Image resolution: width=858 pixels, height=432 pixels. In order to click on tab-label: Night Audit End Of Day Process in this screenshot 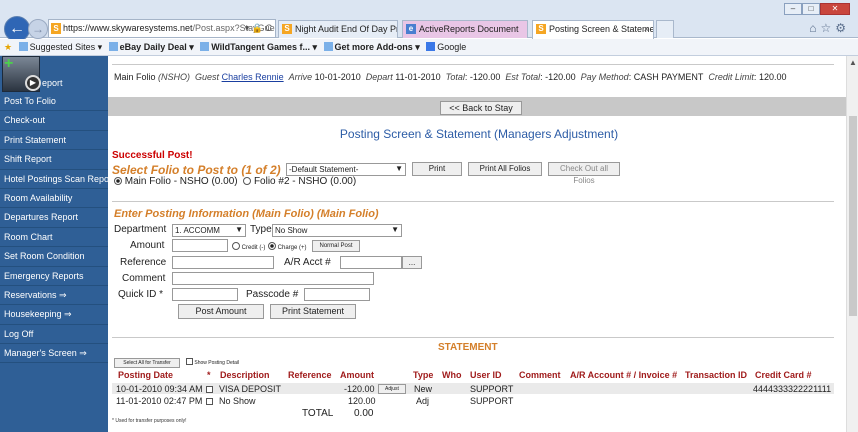, I will do `click(346, 29)`.